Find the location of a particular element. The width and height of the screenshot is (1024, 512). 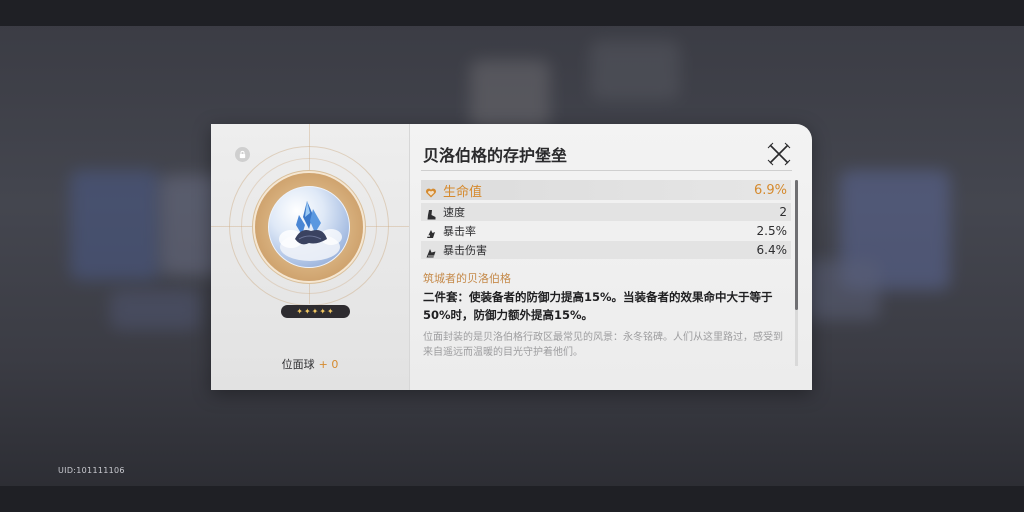

relic-title: 贝洛伯格的存护堡垒 is located at coordinates (495, 155).